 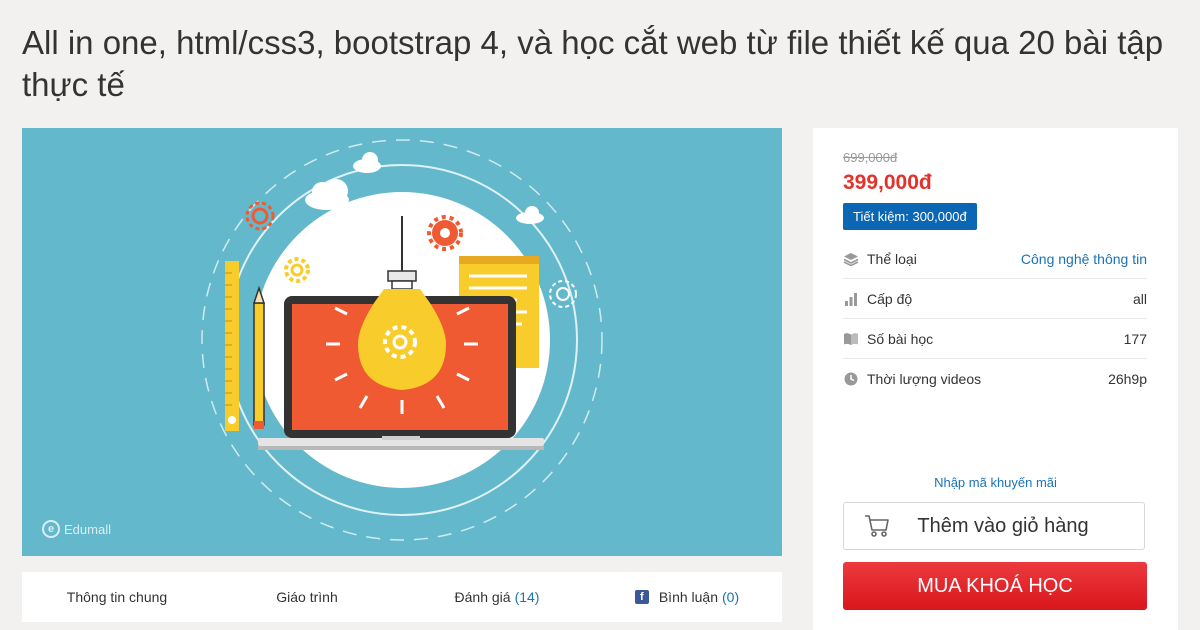 I want to click on layers-icon, so click(x=851, y=259).